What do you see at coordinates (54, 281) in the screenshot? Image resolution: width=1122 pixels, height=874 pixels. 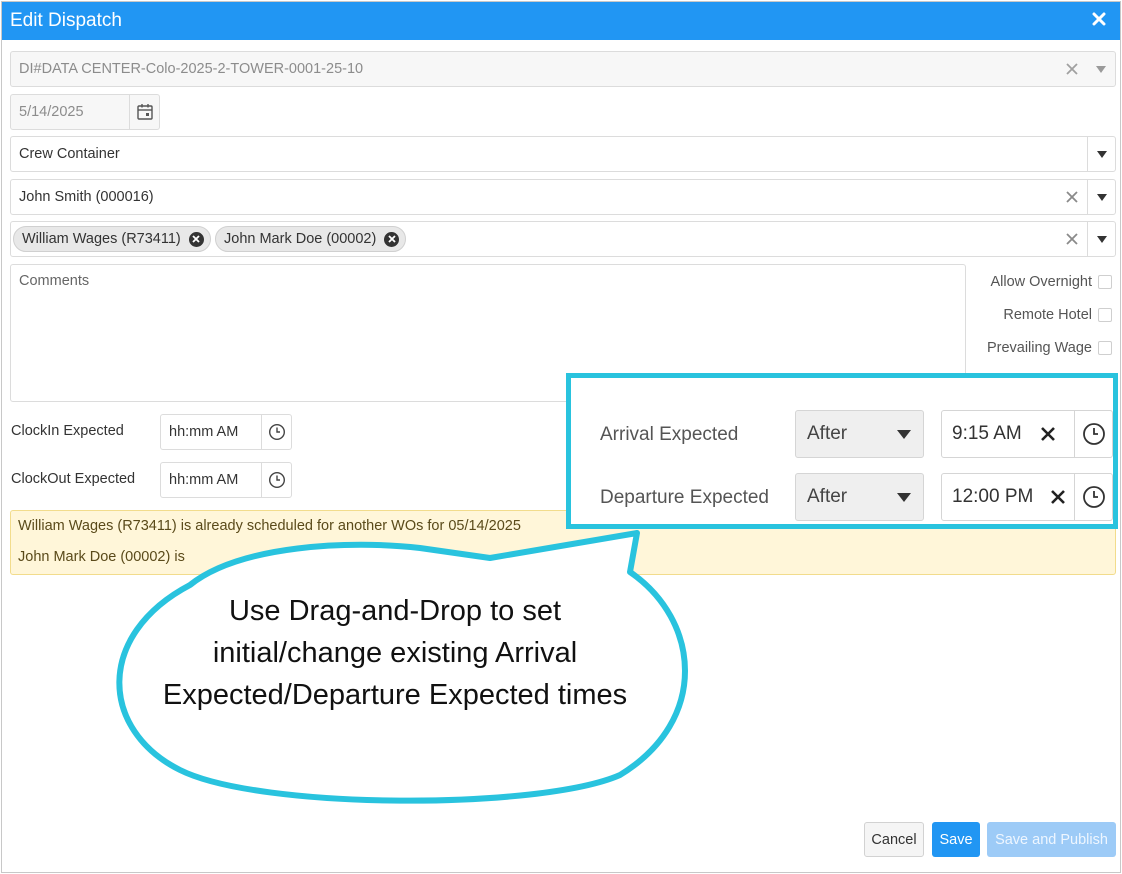 I see `comments-placeholder: Comments` at bounding box center [54, 281].